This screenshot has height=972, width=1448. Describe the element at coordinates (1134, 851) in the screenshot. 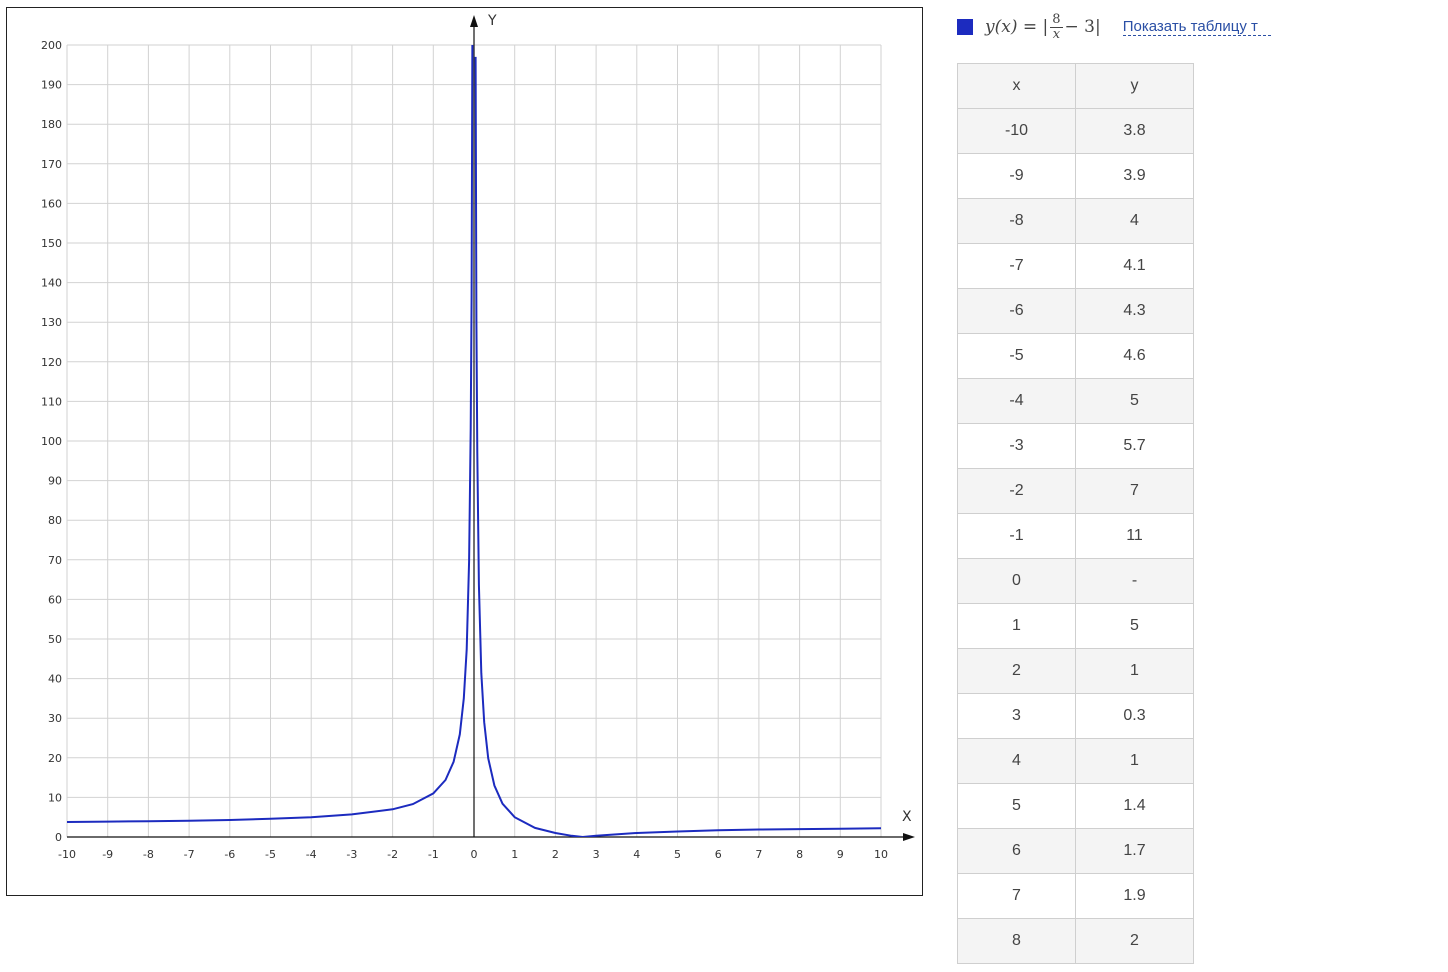

I see `cell-y: 1.7` at that location.